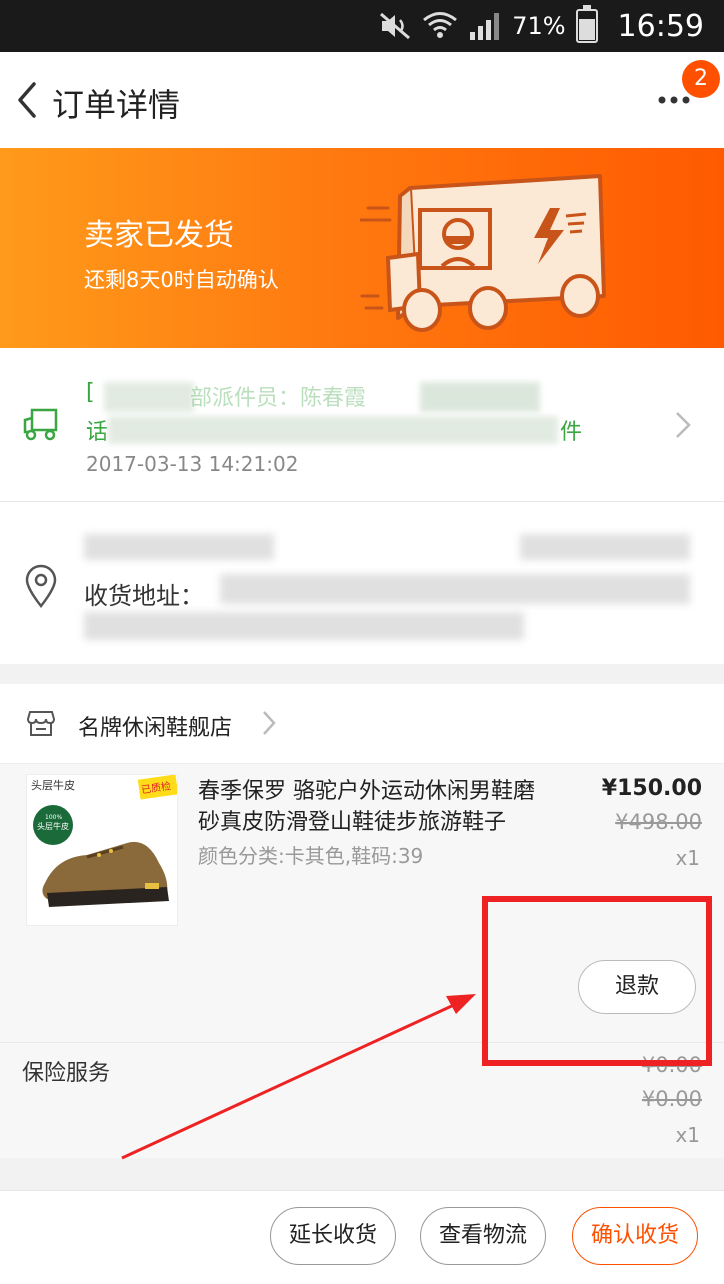  What do you see at coordinates (651, 788) in the screenshot?
I see `product-price: ¥150.00` at bounding box center [651, 788].